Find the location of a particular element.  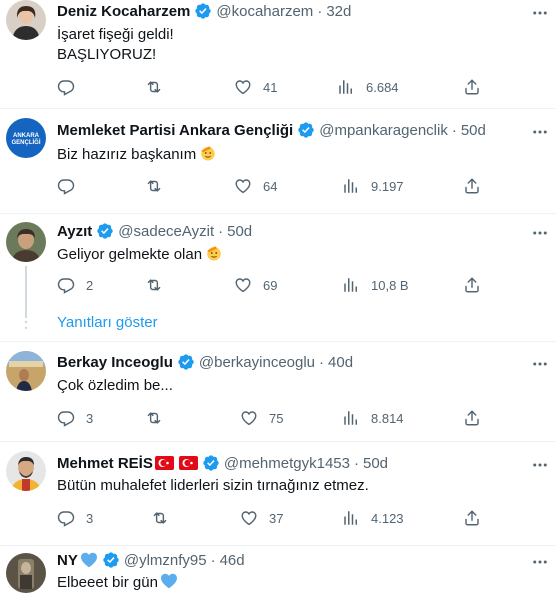

author-name: Memleket Partisi Ankara Gençliği is located at coordinates (175, 130).